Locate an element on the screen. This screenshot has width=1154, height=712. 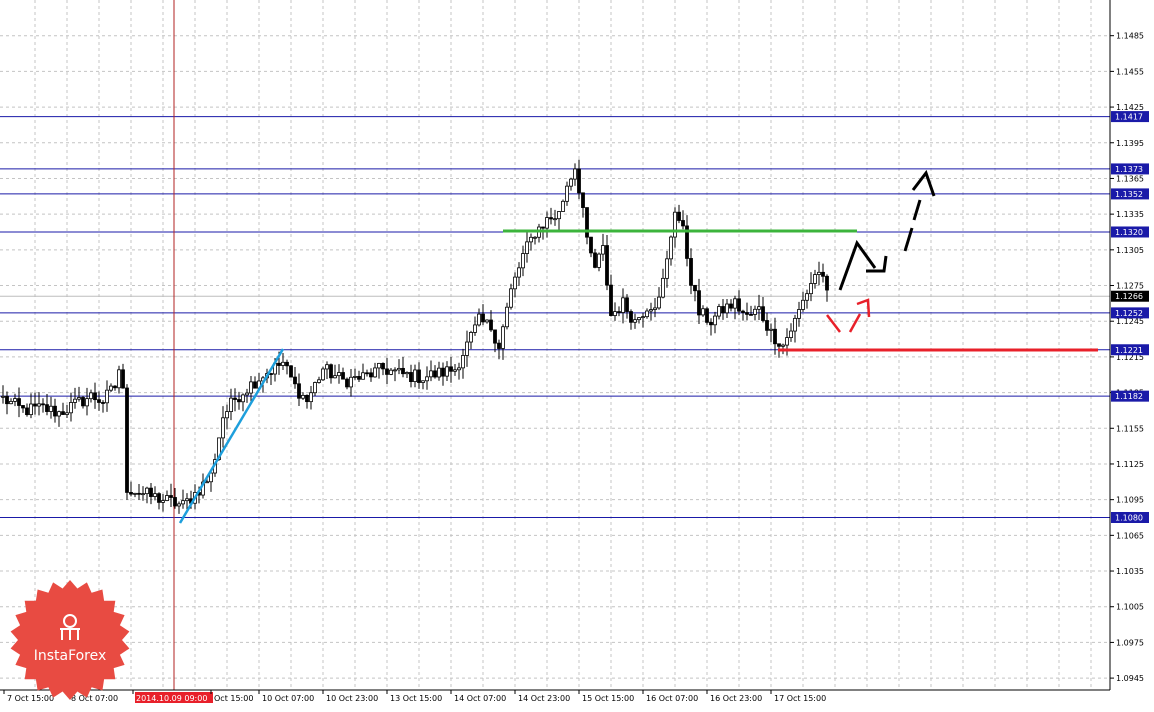
logo-wordmark: InstaForex is located at coordinates (70, 656).